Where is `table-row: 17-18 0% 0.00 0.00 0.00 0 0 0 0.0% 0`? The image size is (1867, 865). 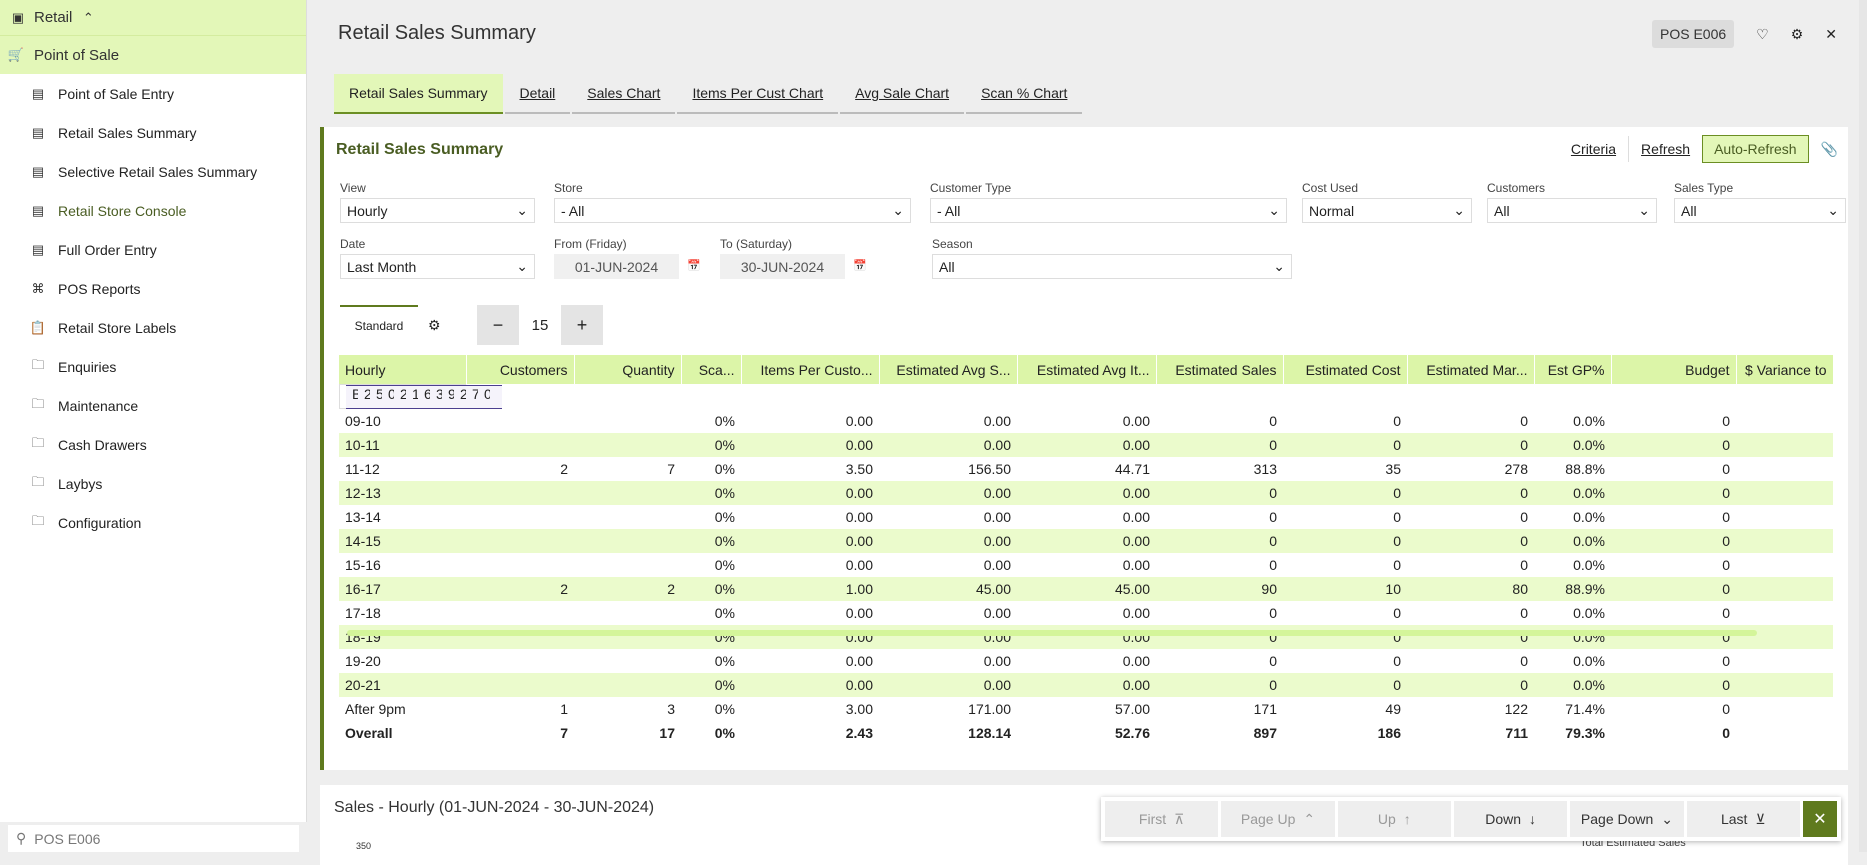 table-row: 17-18 0% 0.00 0.00 0.00 0 0 0 0.0% 0 is located at coordinates (1086, 613).